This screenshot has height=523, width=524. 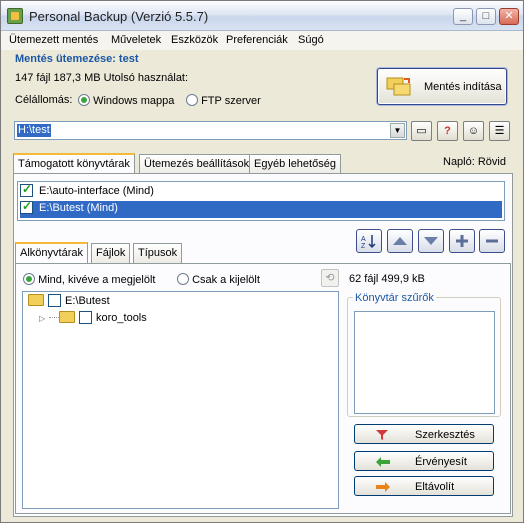 I want to click on refresh-icon: ⟲, so click(x=330, y=278).